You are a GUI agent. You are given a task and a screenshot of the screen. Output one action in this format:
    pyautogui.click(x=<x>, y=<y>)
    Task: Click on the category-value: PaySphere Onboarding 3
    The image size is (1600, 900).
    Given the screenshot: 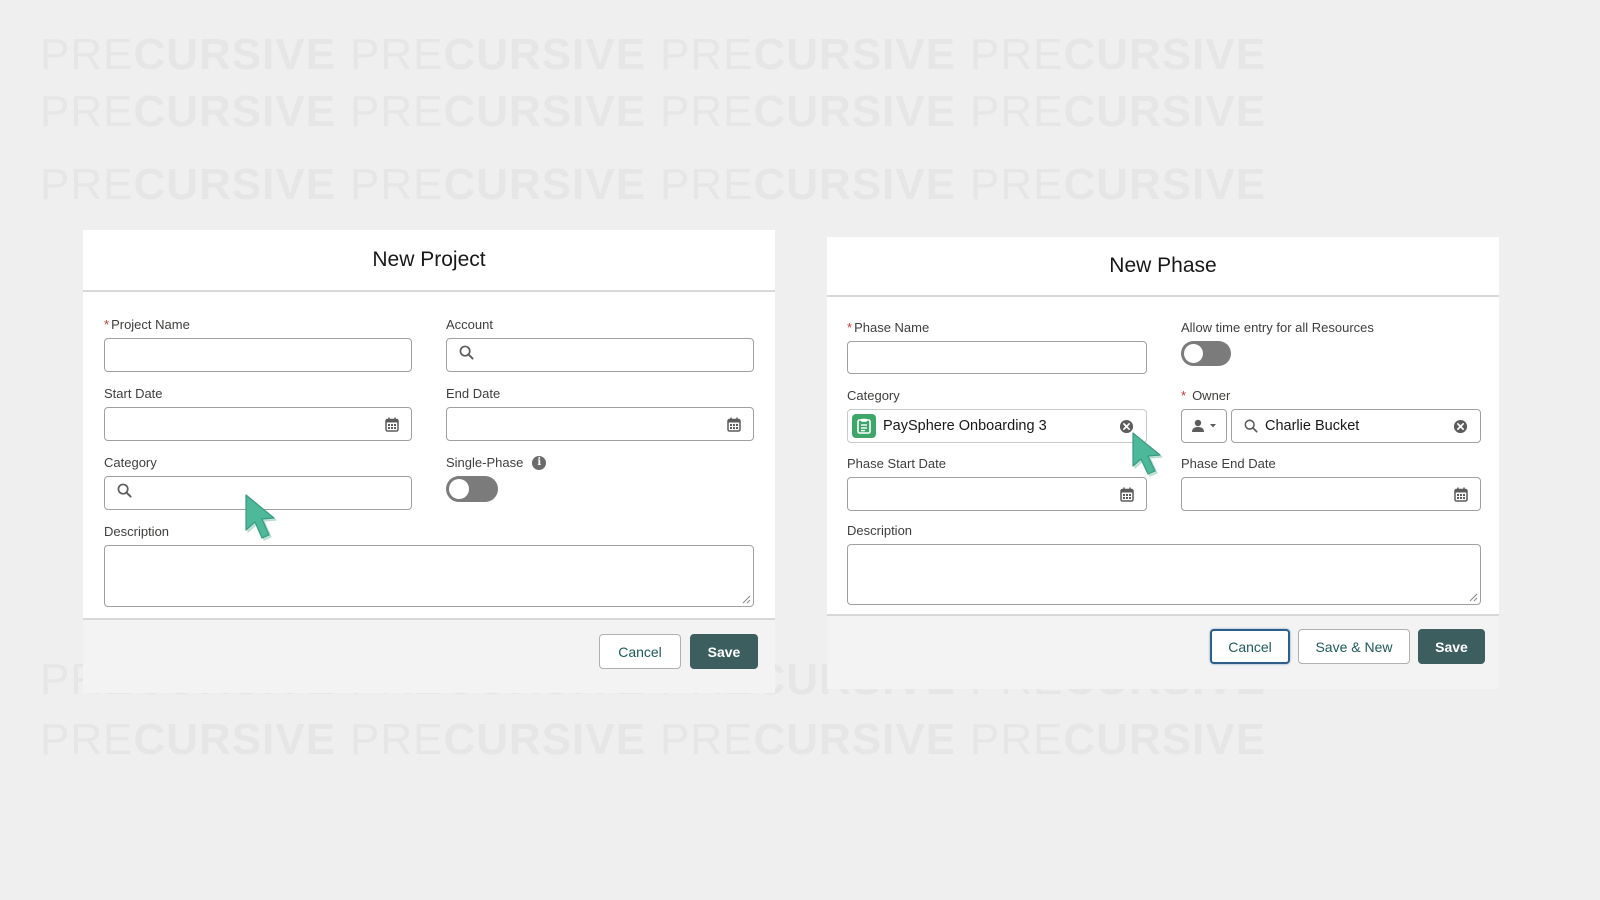 What is the action you would take?
    pyautogui.click(x=965, y=426)
    